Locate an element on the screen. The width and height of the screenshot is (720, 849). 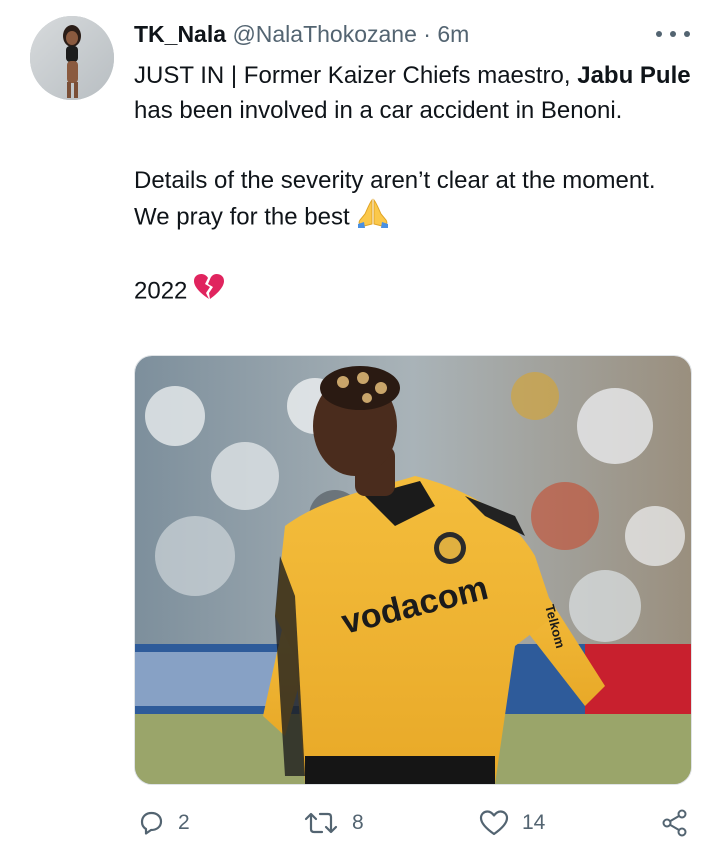
reply-button: 2 is located at coordinates (163, 823).